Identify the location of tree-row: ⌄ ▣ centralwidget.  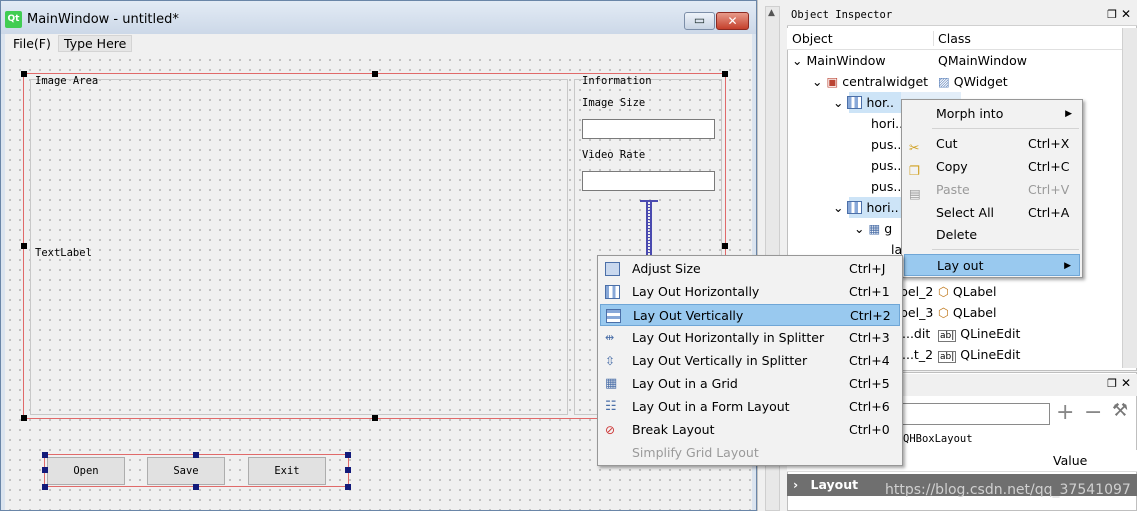
(870, 81).